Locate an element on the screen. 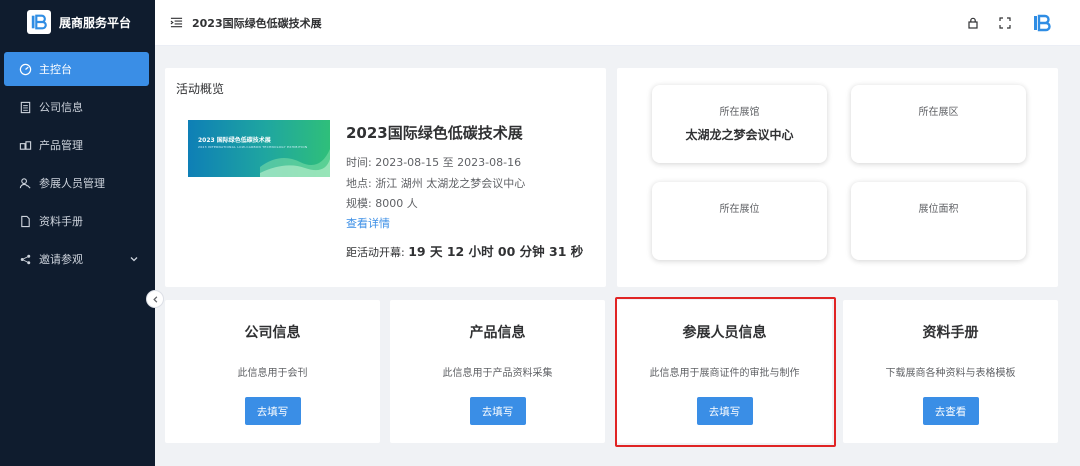  sidebar-item-label: 公司信息 is located at coordinates (61, 107).